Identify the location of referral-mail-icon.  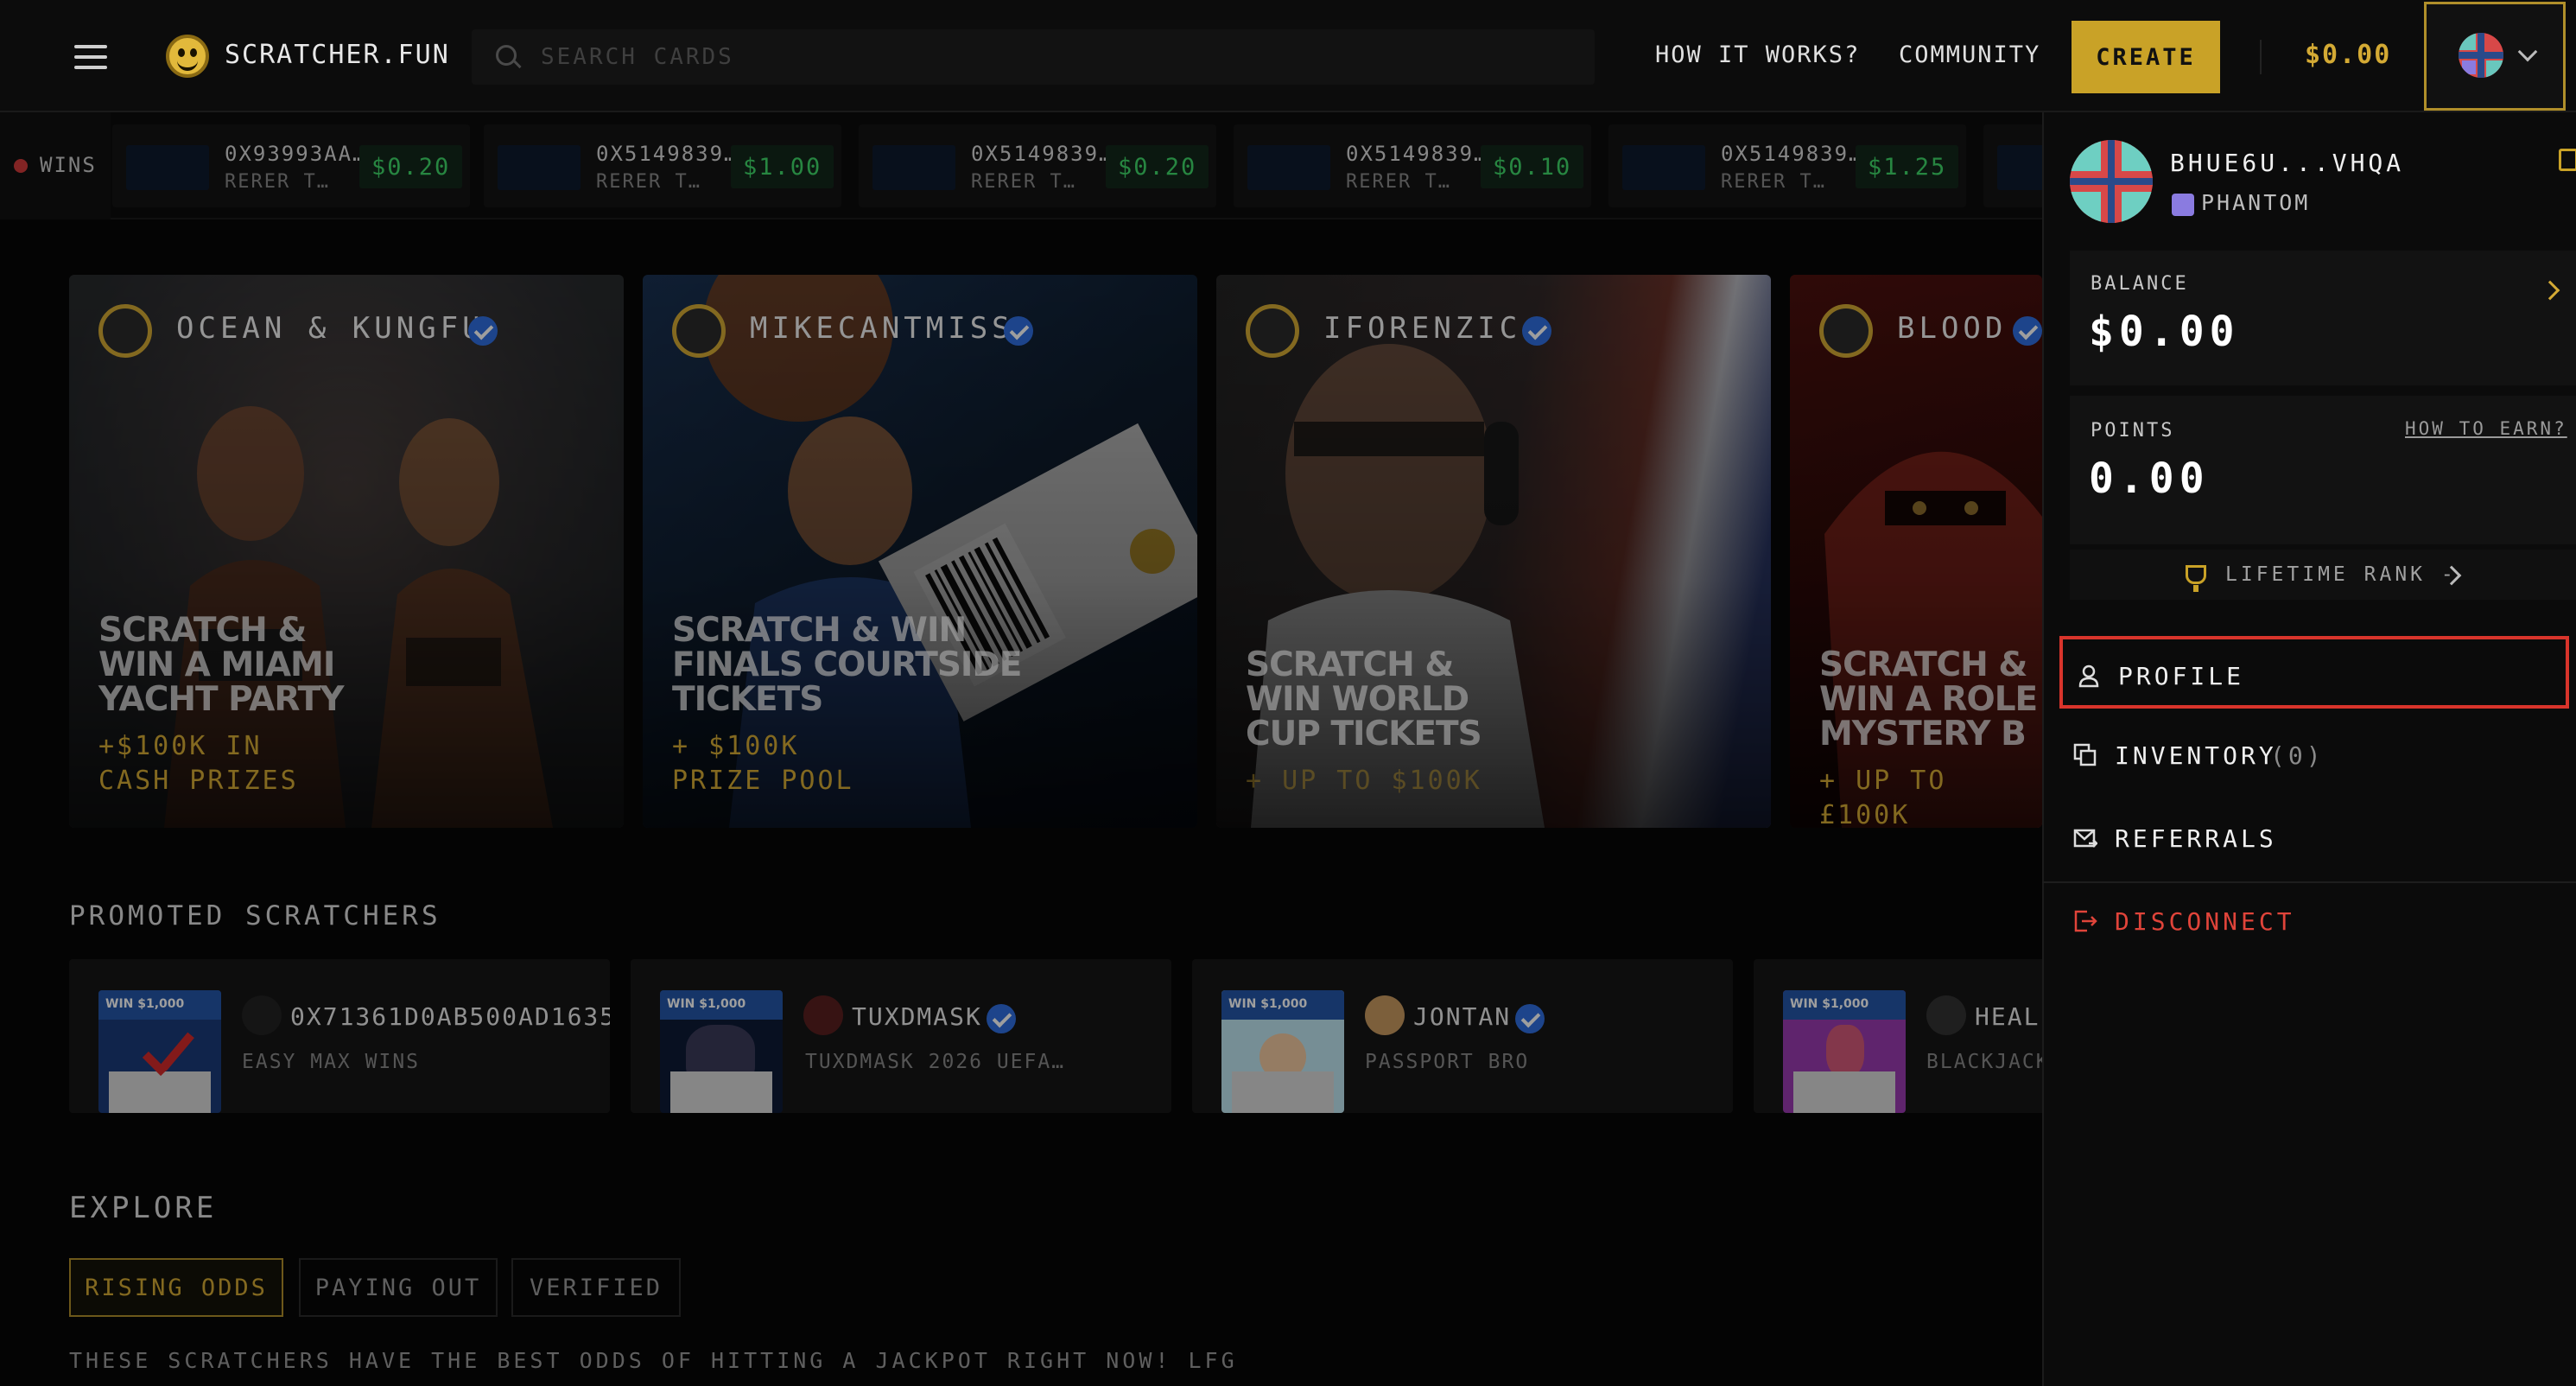
(2085, 838).